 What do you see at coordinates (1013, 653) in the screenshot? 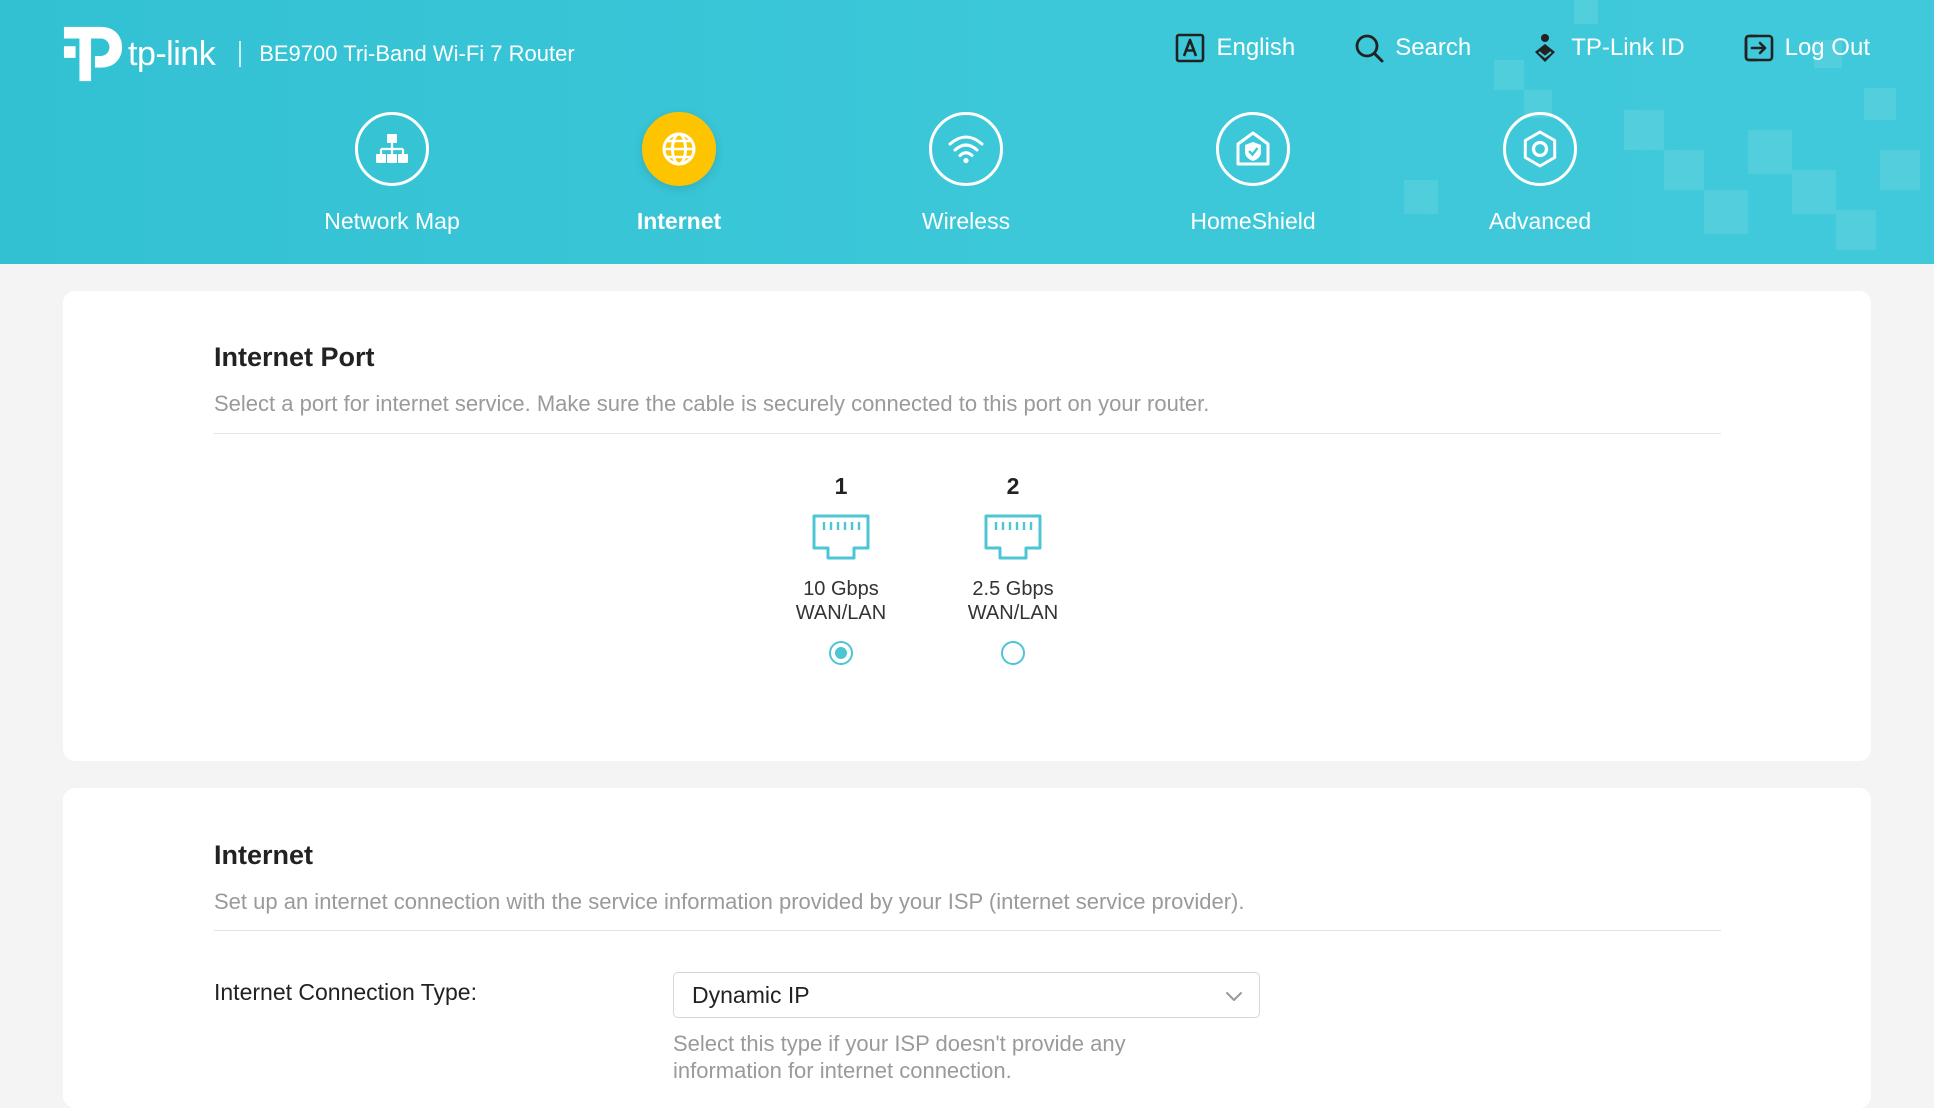
I see `port-2-radio` at bounding box center [1013, 653].